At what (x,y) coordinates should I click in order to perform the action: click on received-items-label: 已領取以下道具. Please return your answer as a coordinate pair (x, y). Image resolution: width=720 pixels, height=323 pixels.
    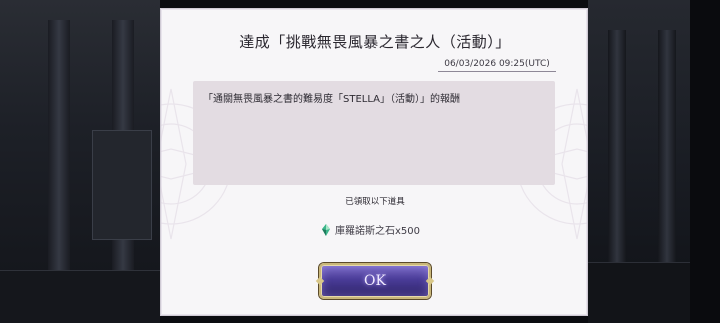
    Looking at the image, I should click on (375, 202).